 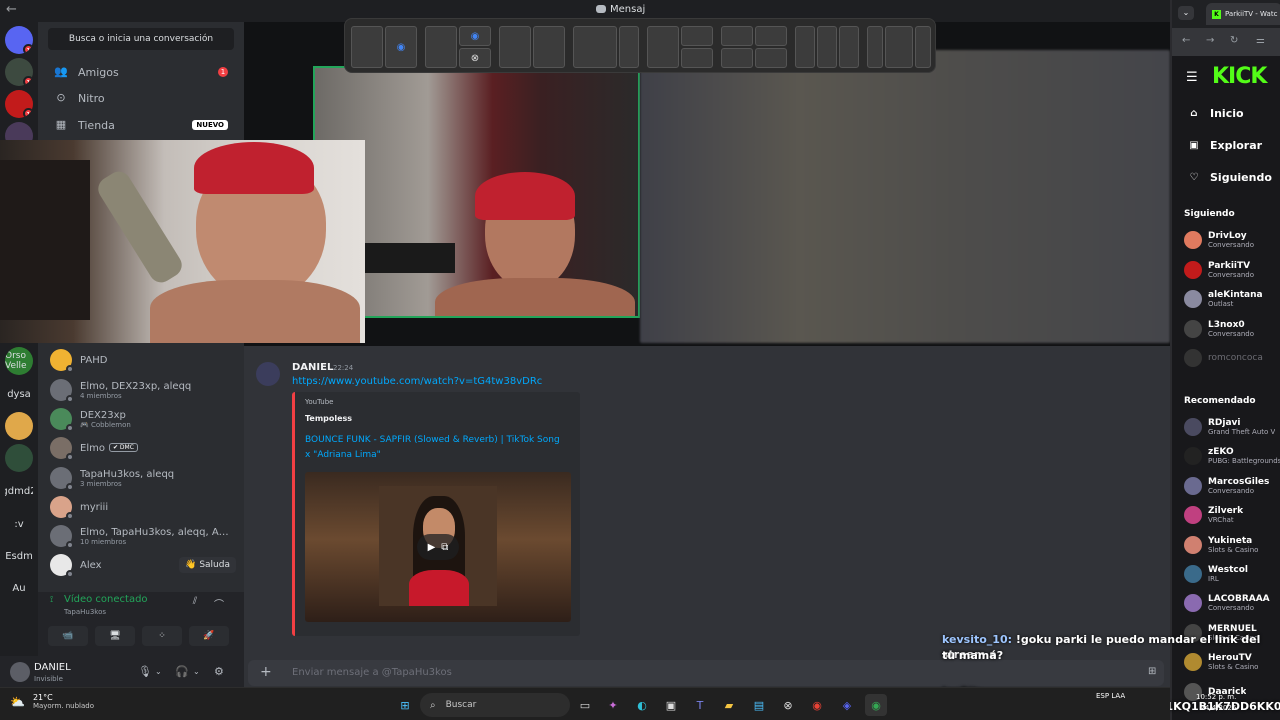 What do you see at coordinates (219, 603) in the screenshot?
I see `disconnect-icon: ⌒` at bounding box center [219, 603].